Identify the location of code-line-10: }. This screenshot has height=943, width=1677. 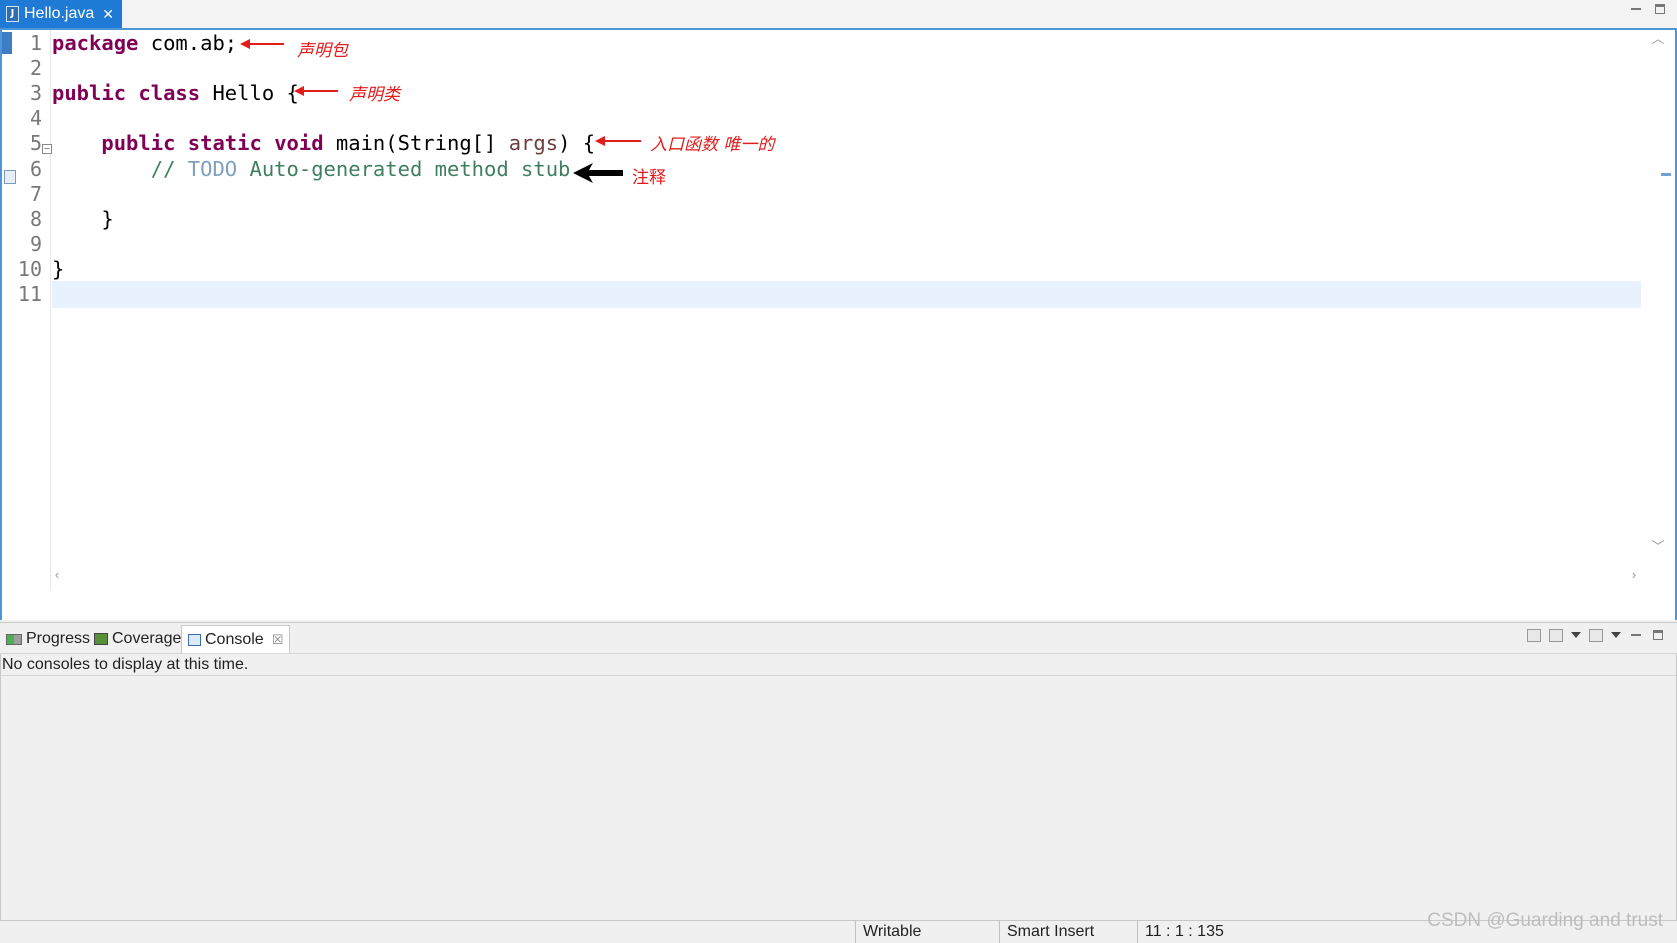
(58, 269).